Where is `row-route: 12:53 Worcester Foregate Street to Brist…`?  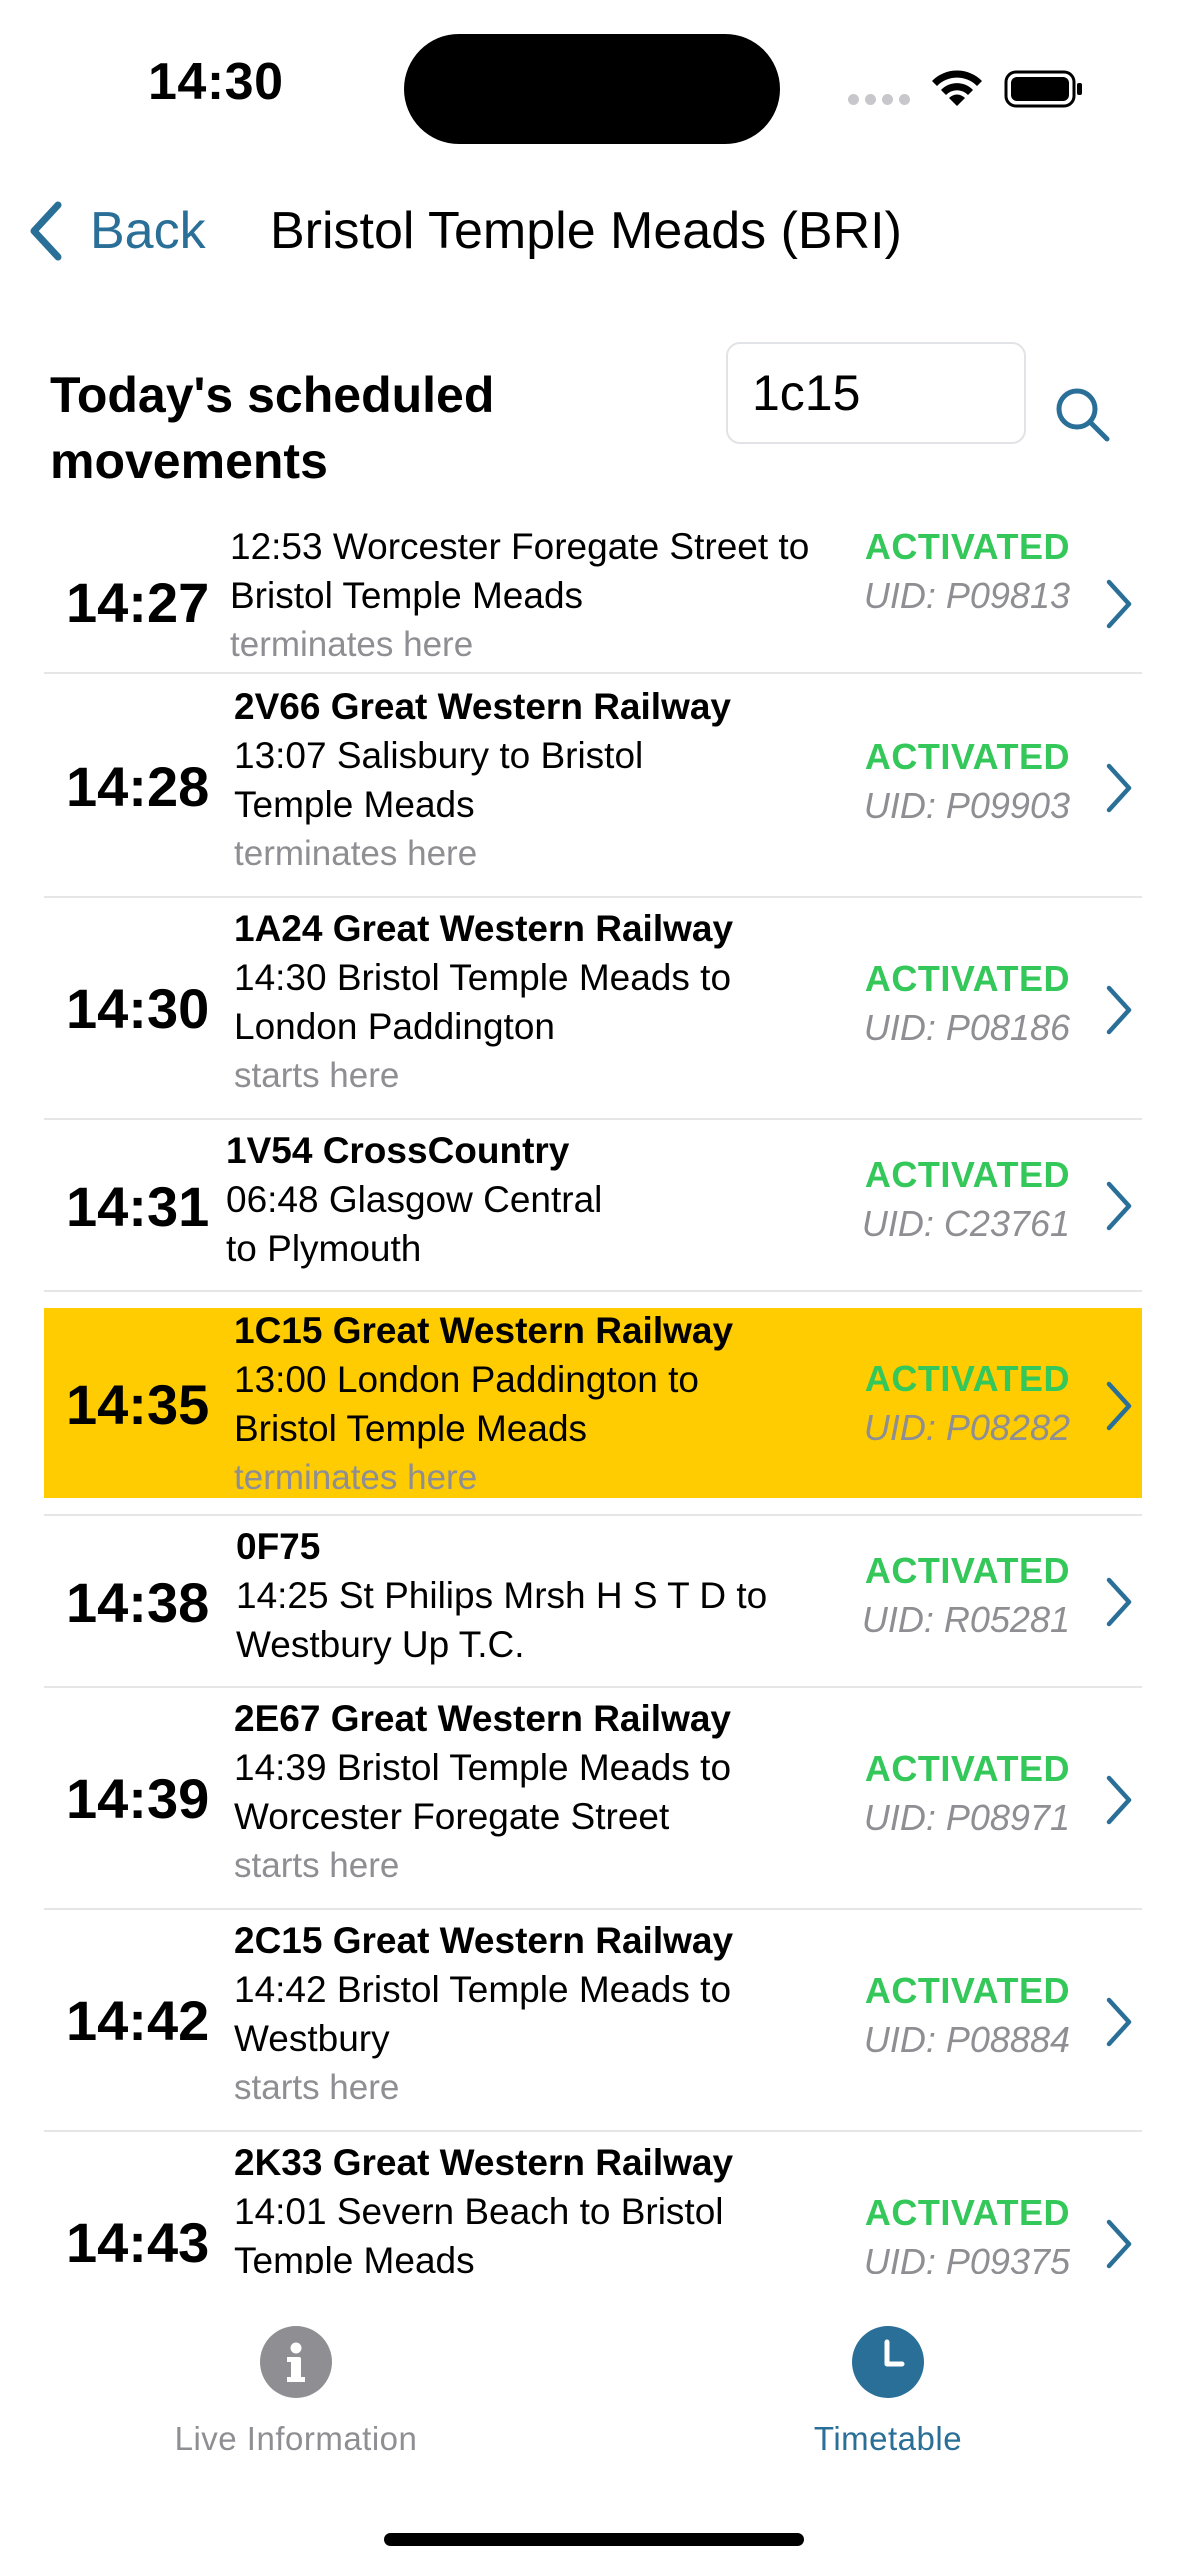 row-route: 12:53 Worcester Foregate Street to Brist… is located at coordinates (520, 571).